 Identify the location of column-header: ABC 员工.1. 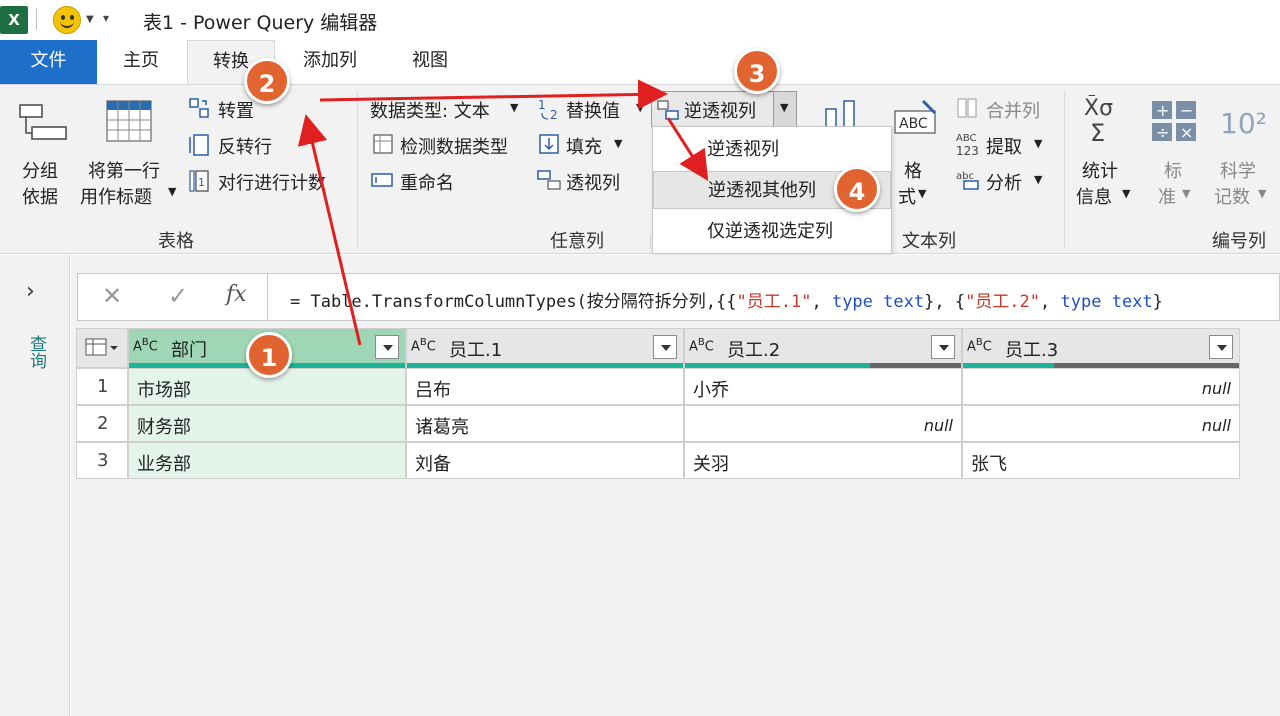
(545, 348).